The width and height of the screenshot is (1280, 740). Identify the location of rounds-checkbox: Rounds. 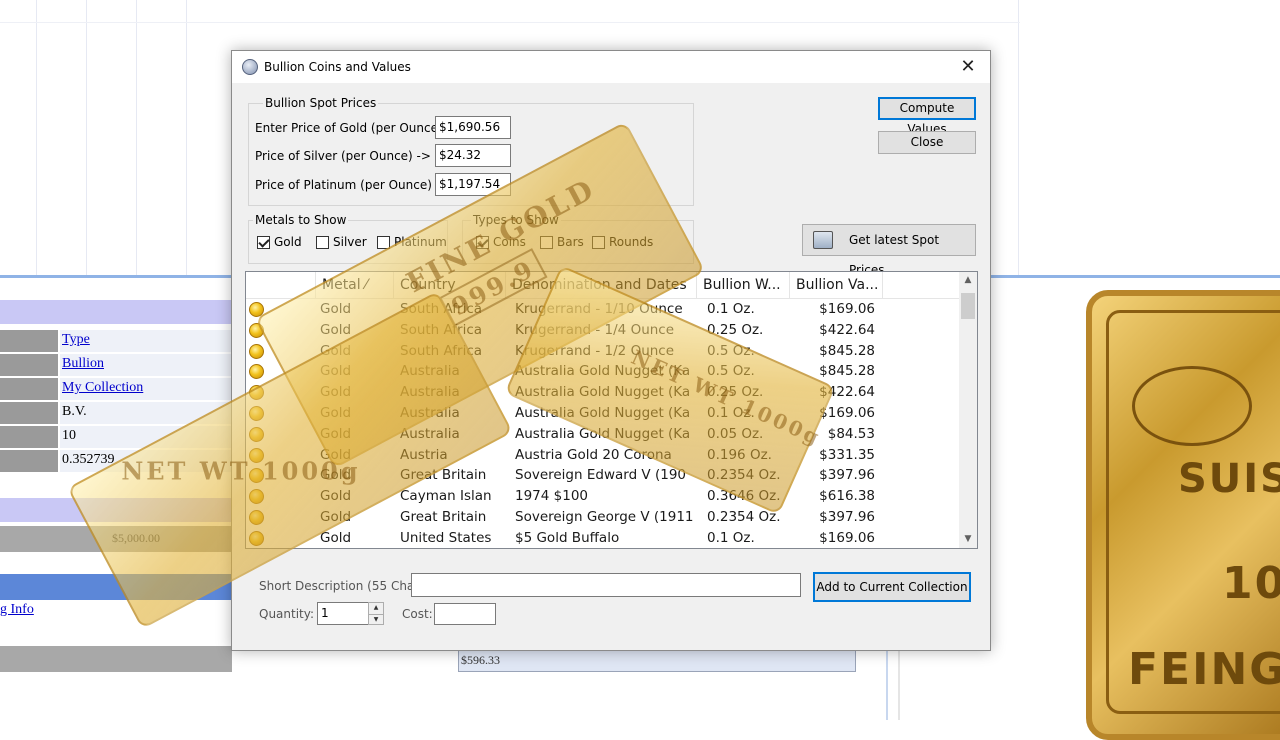
(622, 242).